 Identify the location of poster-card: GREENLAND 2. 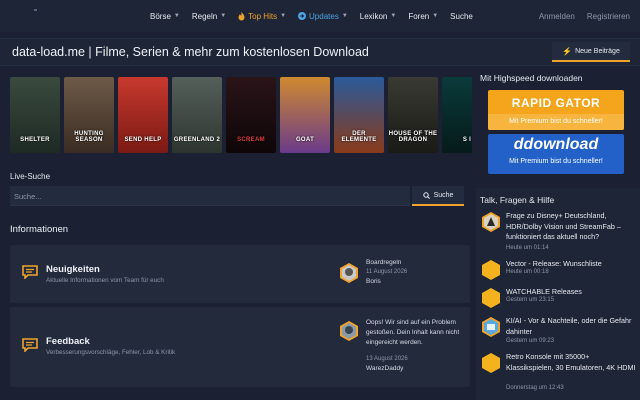
(197, 115).